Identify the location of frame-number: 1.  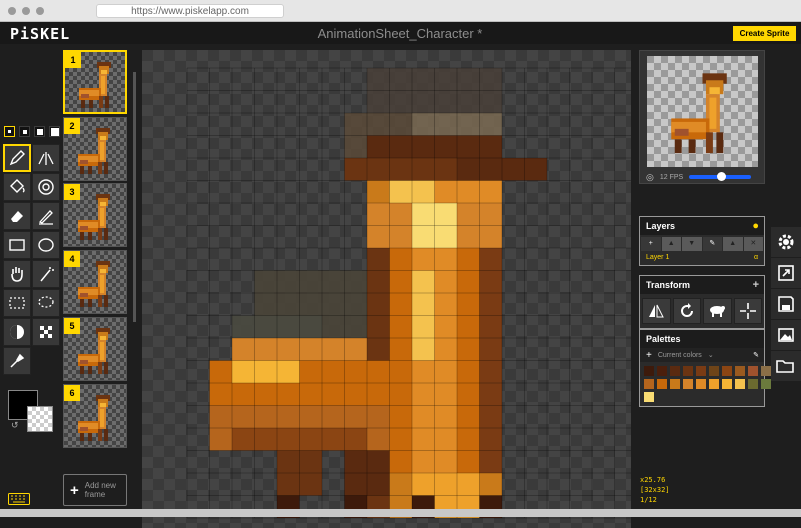
(73, 60).